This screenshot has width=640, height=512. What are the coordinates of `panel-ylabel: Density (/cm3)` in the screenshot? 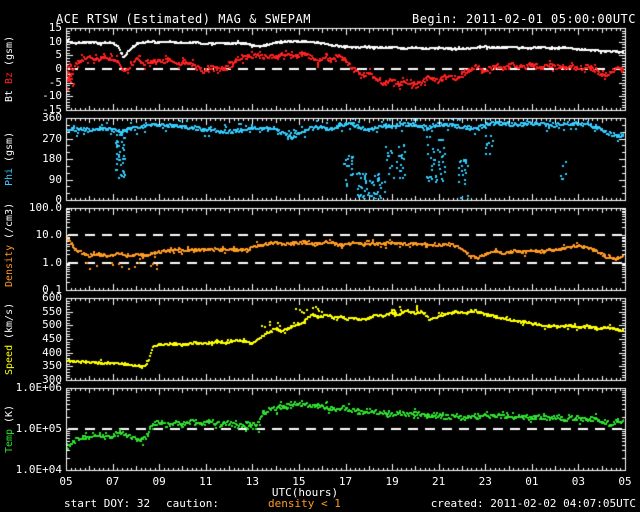 It's located at (10, 246).